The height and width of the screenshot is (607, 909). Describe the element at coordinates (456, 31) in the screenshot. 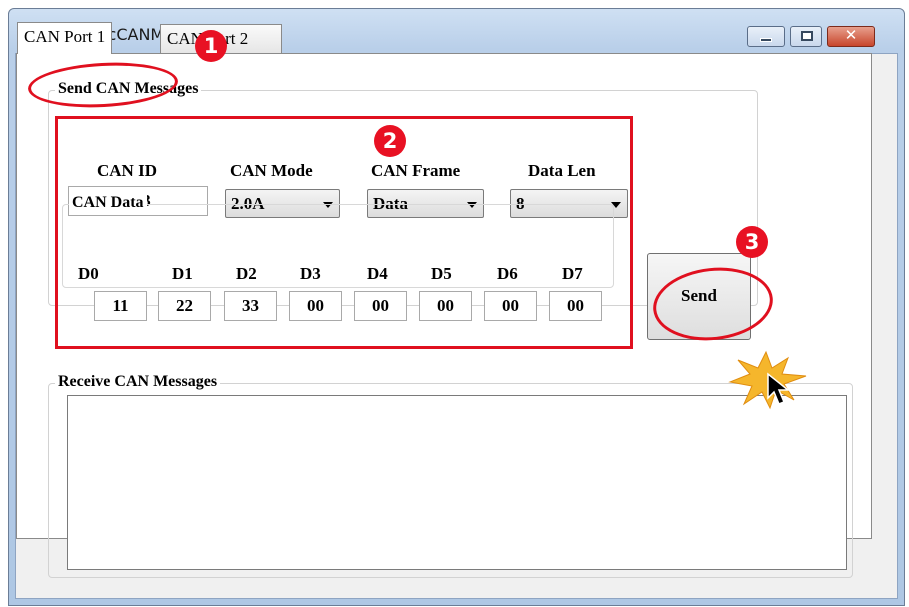

I see `title-bar: SendRecCANM ✕` at that location.